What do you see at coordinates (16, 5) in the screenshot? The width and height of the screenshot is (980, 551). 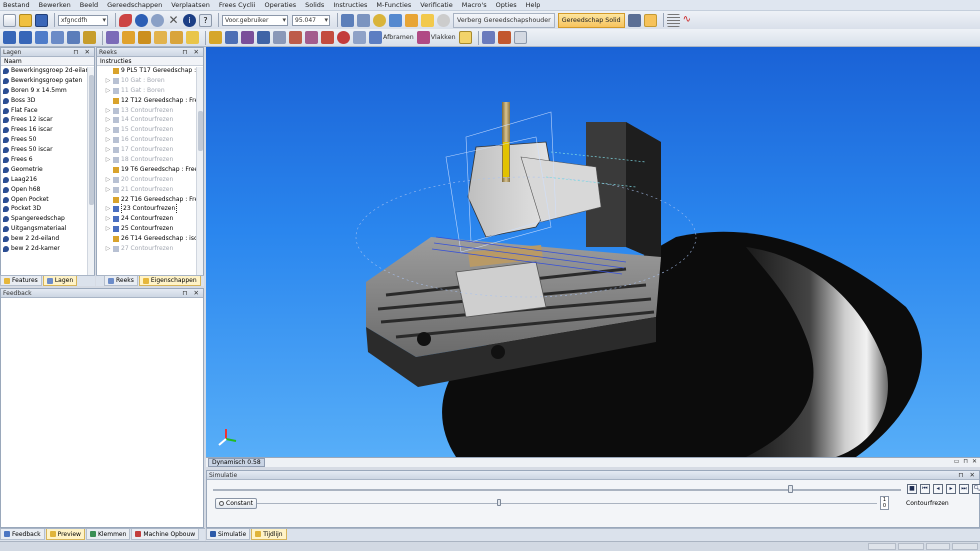 I see `menu-bestand: Bestand` at bounding box center [16, 5].